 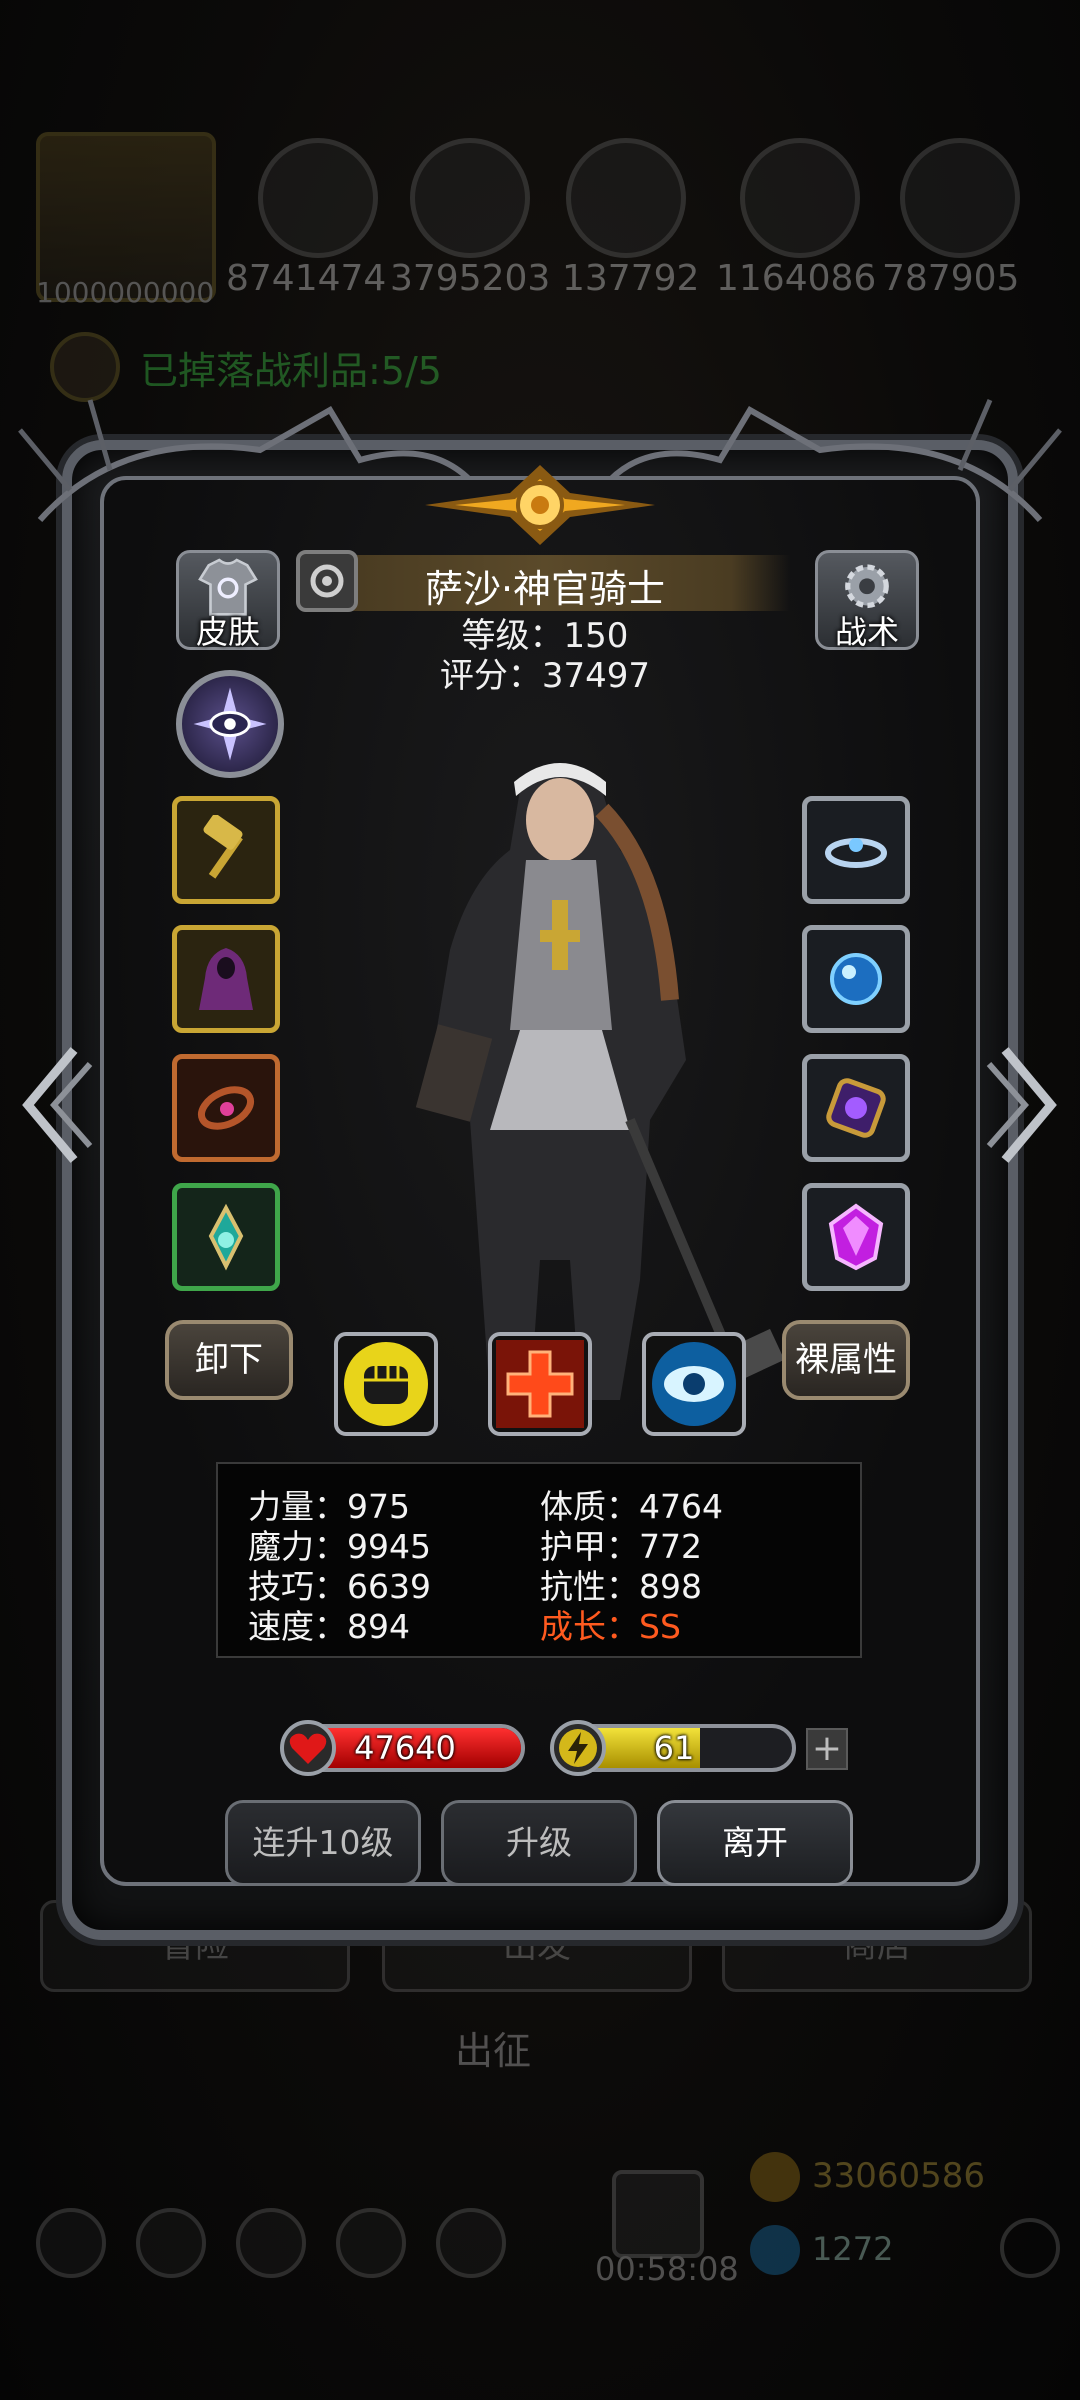 What do you see at coordinates (600, 1081) in the screenshot?
I see `hero-character-portrait` at bounding box center [600, 1081].